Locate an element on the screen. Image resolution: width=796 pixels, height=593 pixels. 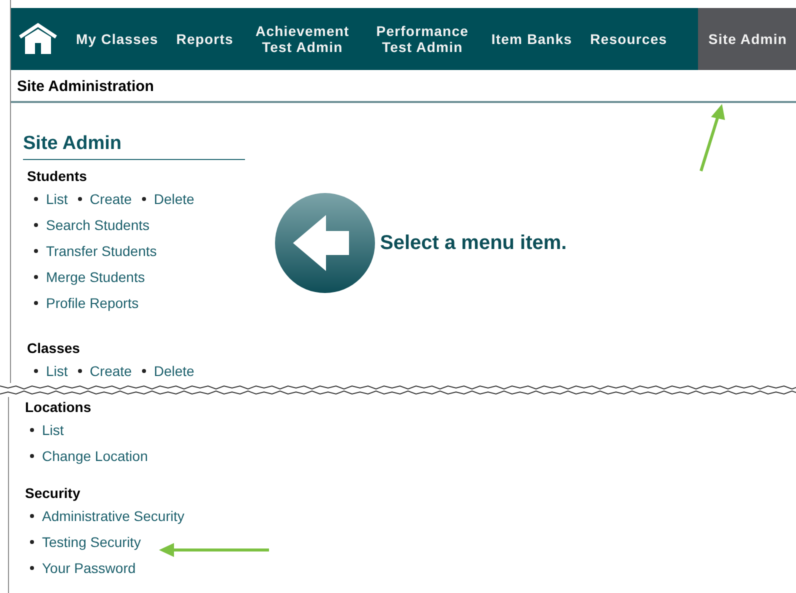
nav-tab: Performance Test Admin is located at coordinates (422, 39).